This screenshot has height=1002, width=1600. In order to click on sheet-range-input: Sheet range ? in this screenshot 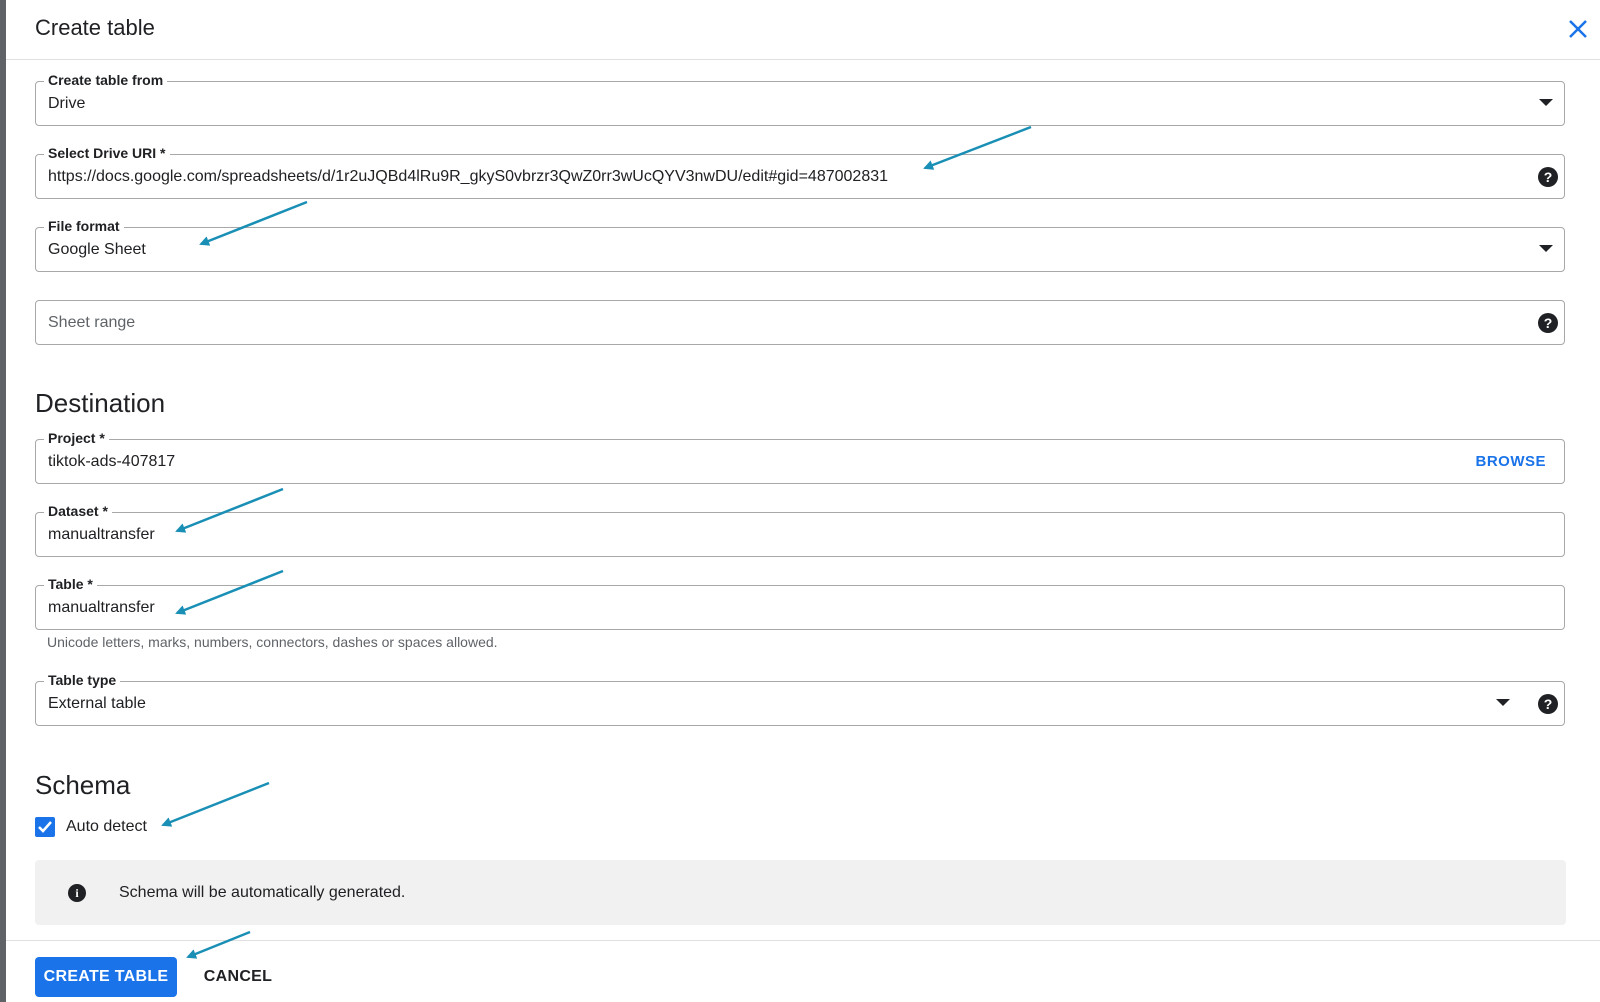, I will do `click(800, 322)`.